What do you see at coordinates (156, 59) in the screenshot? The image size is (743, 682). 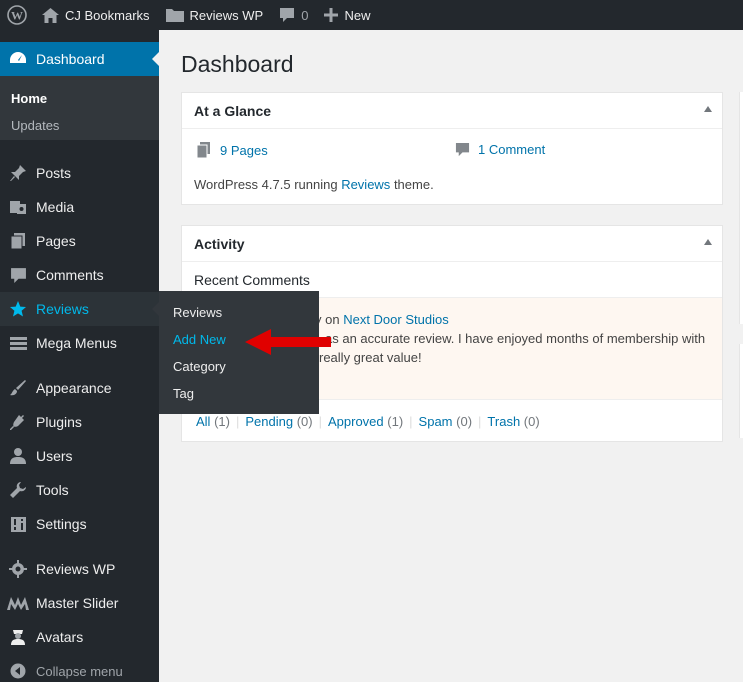 I see `active-pointer` at bounding box center [156, 59].